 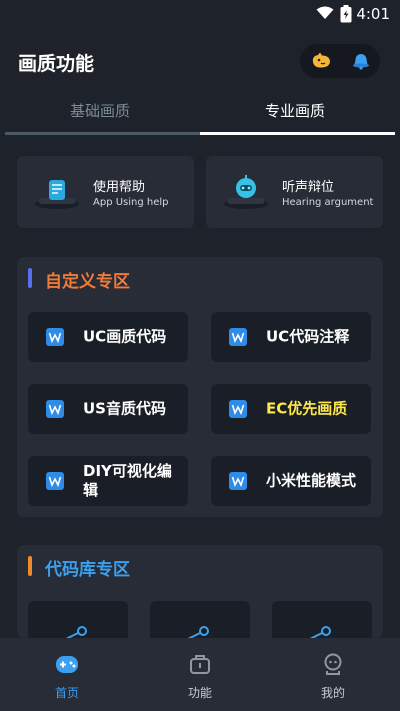 What do you see at coordinates (100, 112) in the screenshot?
I see `tab-basic-quality: 基础画质` at bounding box center [100, 112].